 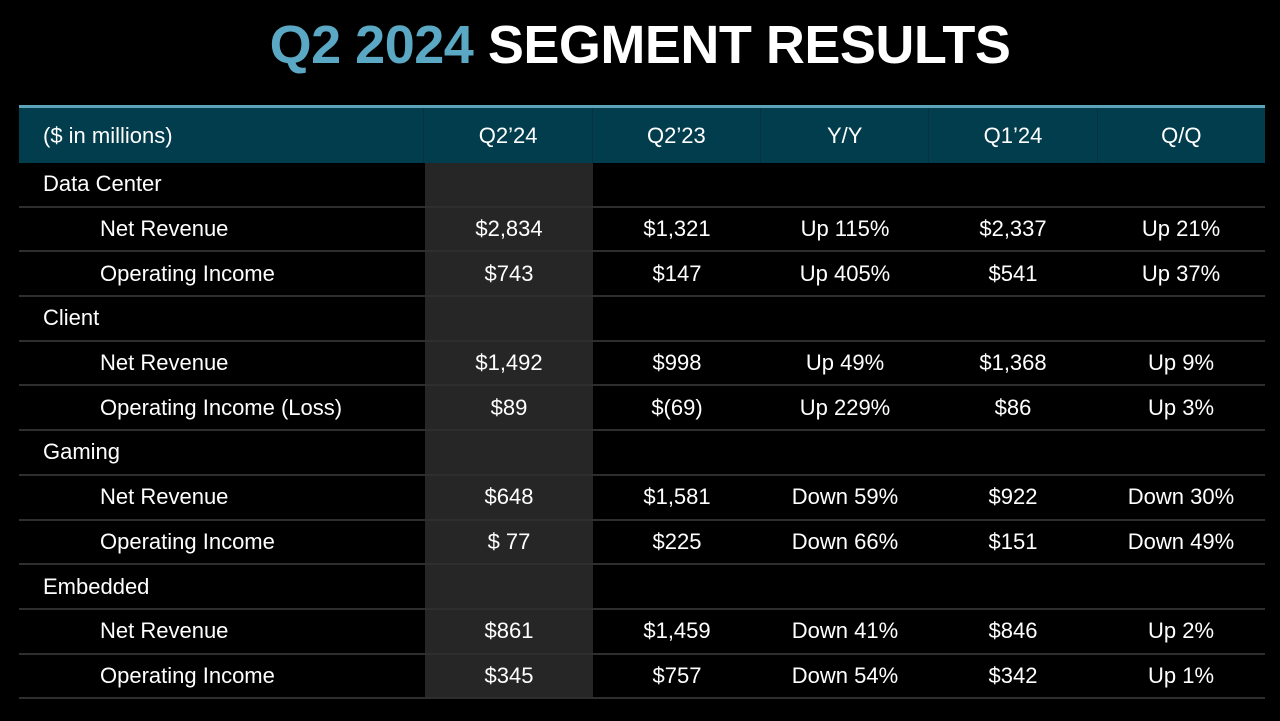 I want to click on table-cell: Up 9%, so click(x=1181, y=363).